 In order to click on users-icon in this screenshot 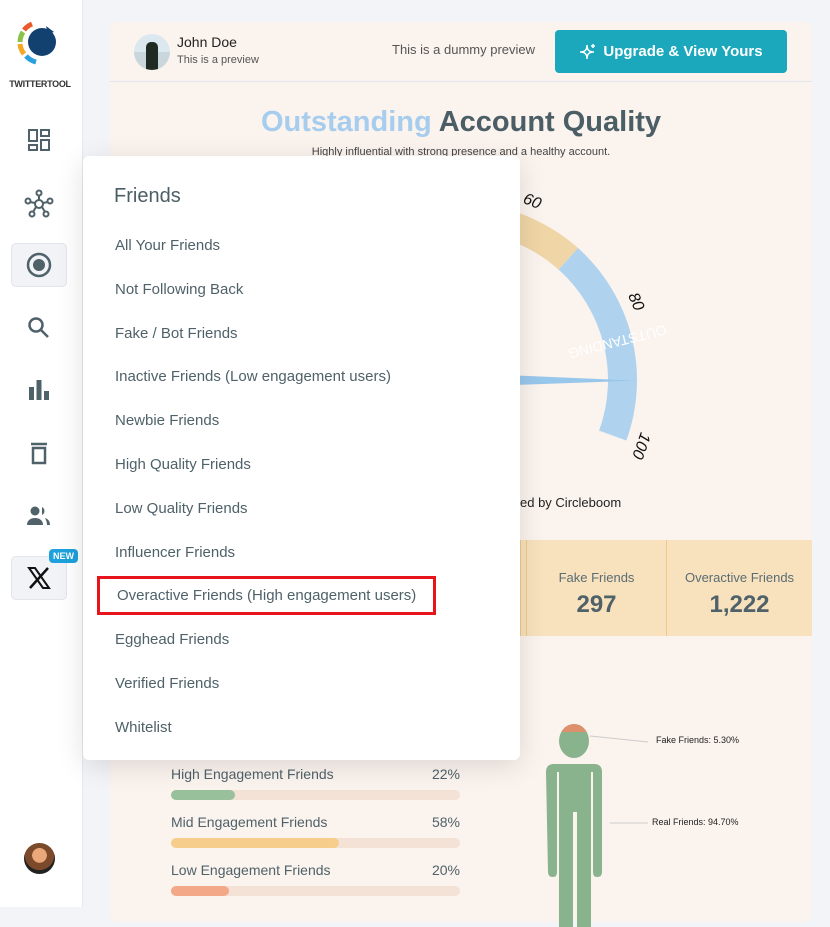, I will do `click(38, 515)`.